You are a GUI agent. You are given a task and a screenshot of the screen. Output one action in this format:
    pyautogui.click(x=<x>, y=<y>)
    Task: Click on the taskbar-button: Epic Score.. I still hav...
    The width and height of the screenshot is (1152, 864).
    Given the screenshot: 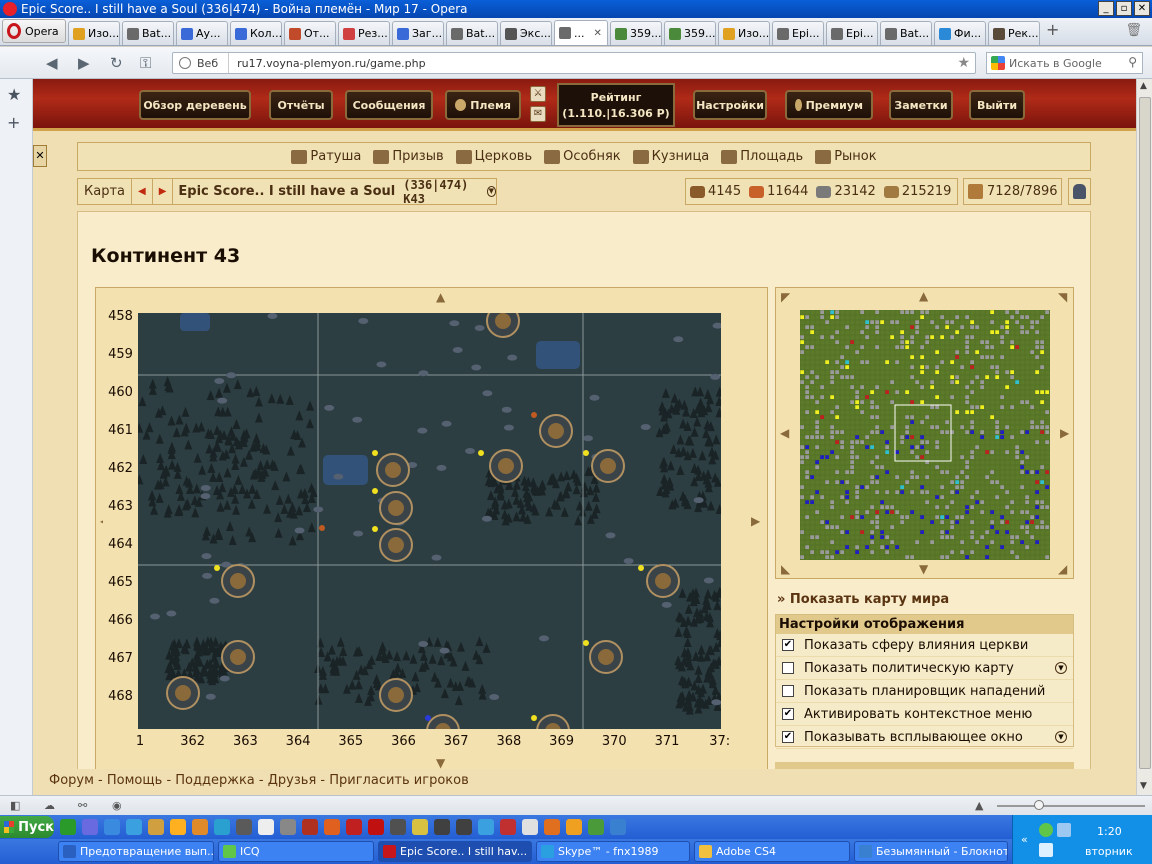 What is the action you would take?
    pyautogui.click(x=455, y=851)
    